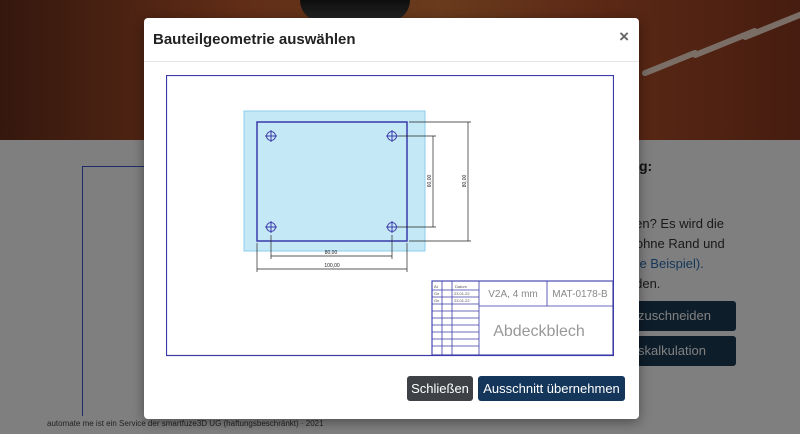 The image size is (800, 434). What do you see at coordinates (551, 388) in the screenshot?
I see `apply-selection-button: Ausschnitt übernehmen` at bounding box center [551, 388].